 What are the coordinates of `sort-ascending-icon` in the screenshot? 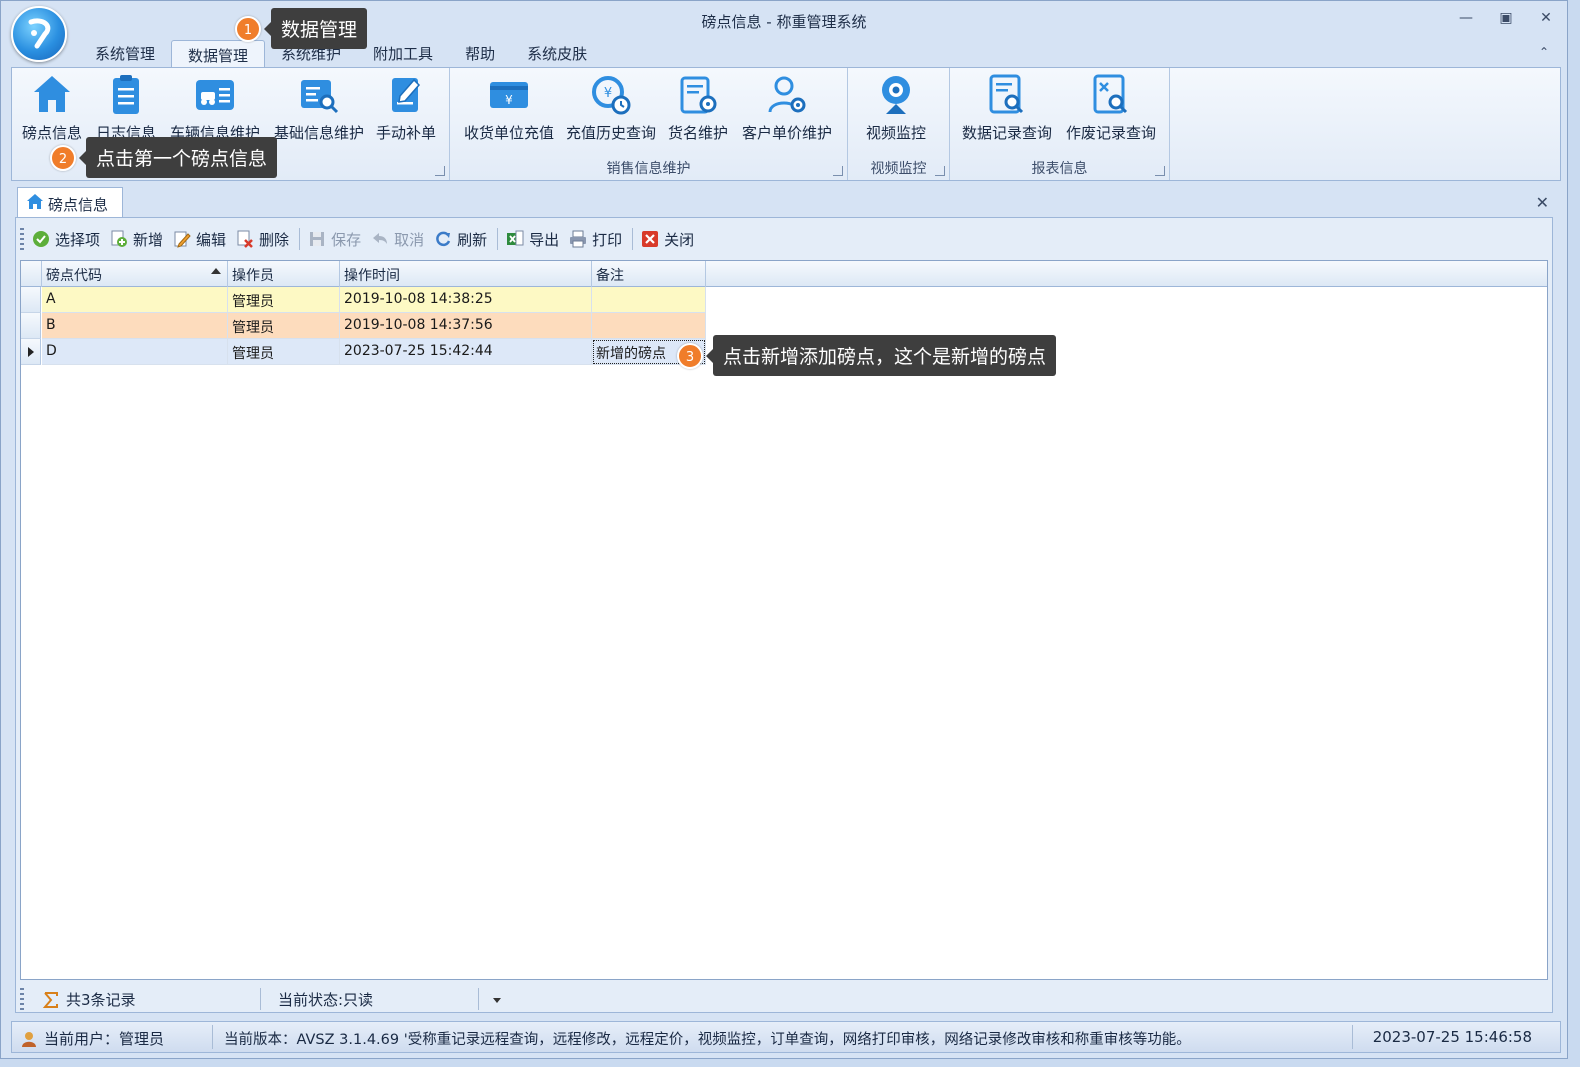 It's located at (216, 271).